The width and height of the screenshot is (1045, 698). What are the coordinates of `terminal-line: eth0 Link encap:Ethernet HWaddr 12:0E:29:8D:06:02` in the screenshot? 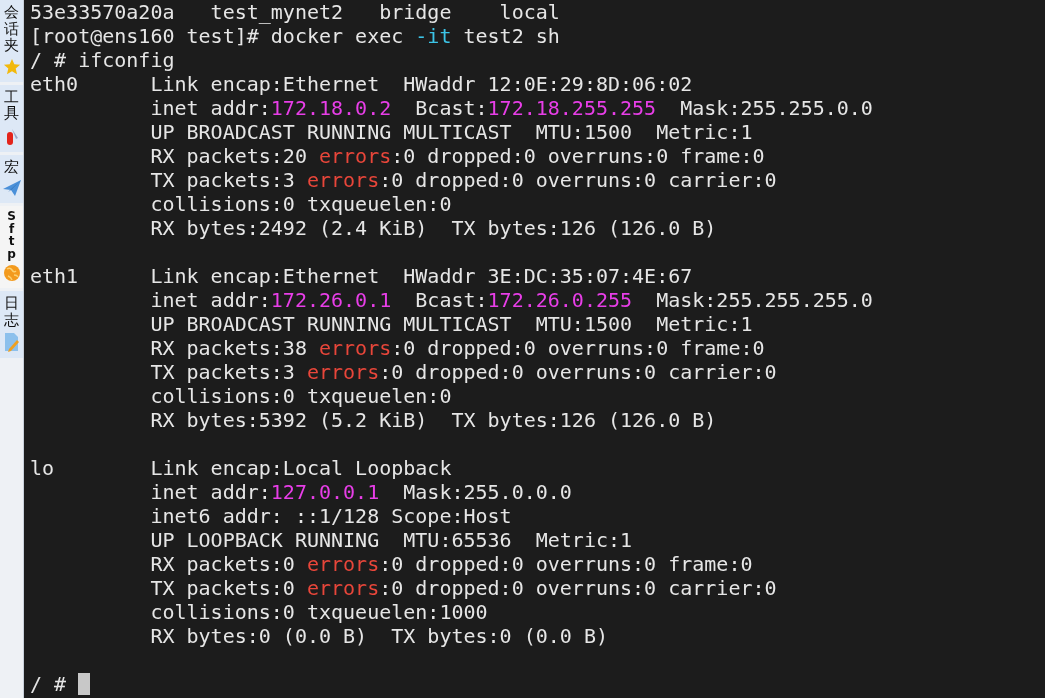 It's located at (361, 84).